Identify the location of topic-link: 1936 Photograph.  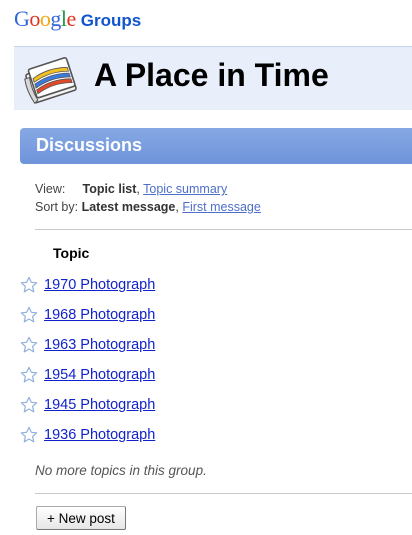
(99, 435).